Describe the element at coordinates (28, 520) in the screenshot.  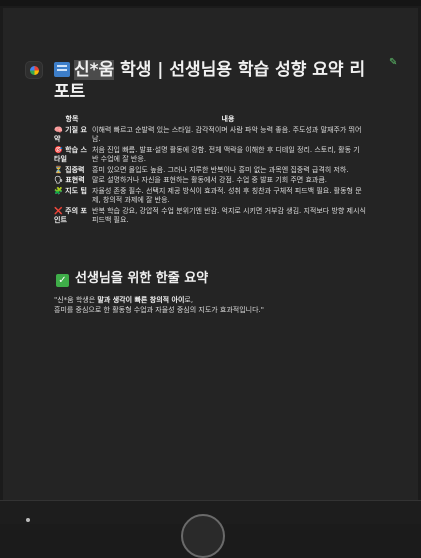
I see `dot-icon` at that location.